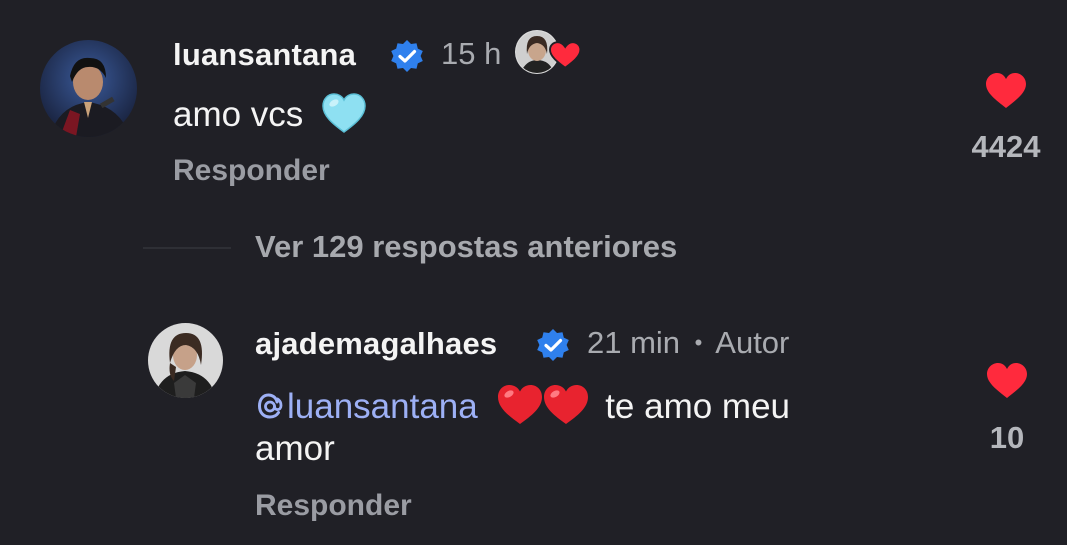 This screenshot has height=545, width=1067. What do you see at coordinates (185, 360) in the screenshot?
I see `avatar-ajademagalhaes` at bounding box center [185, 360].